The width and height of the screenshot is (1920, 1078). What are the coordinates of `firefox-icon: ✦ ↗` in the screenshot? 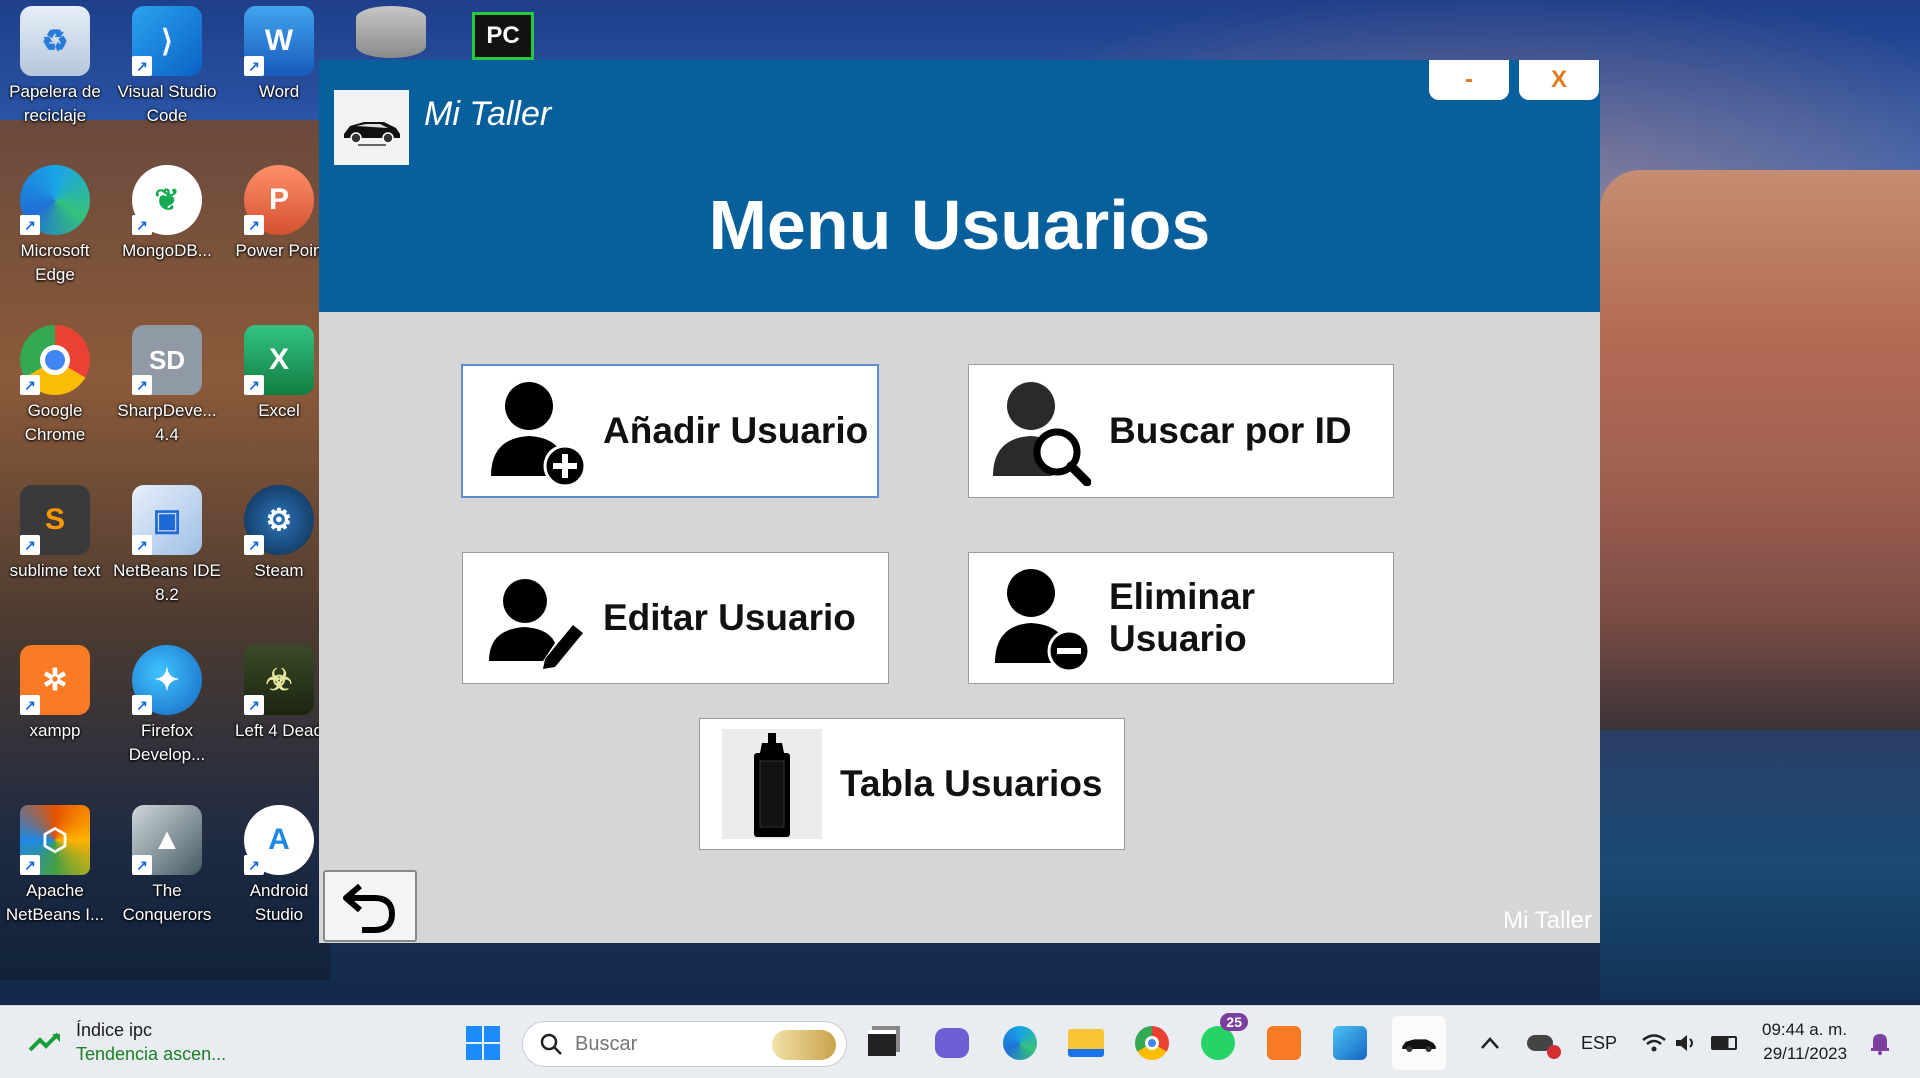 It's located at (167, 680).